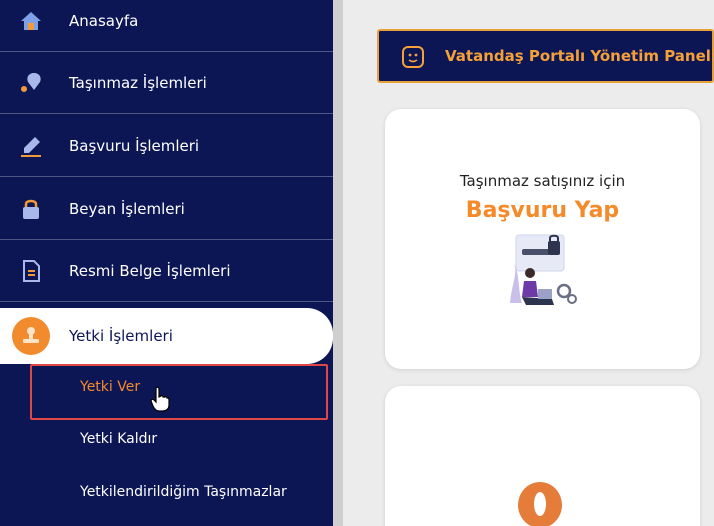 This screenshot has width=714, height=526. I want to click on sidebar-item-yetki: Yetki İşlemleri, so click(166, 336).